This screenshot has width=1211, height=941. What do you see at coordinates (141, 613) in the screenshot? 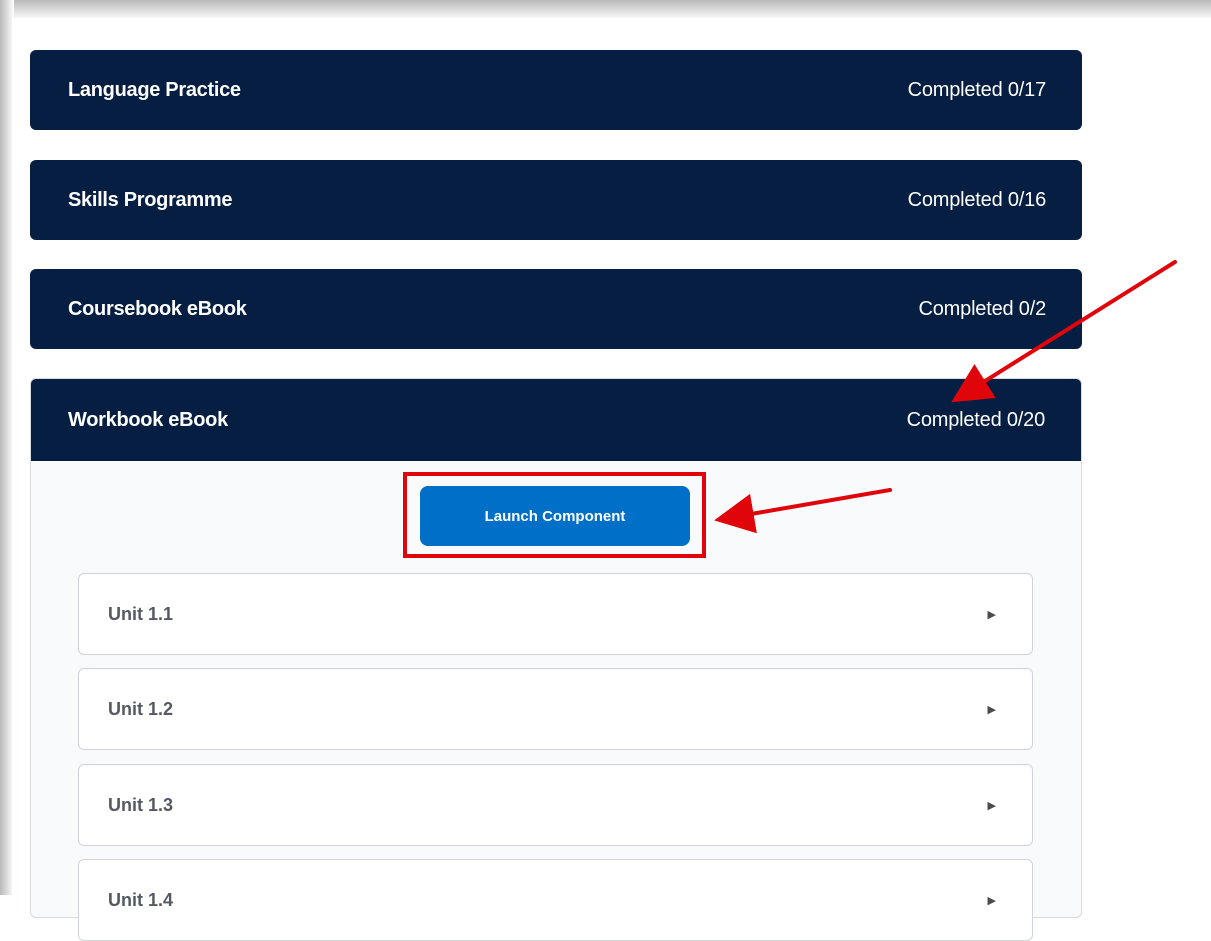
I see `unit-label: Unit 1.1` at bounding box center [141, 613].